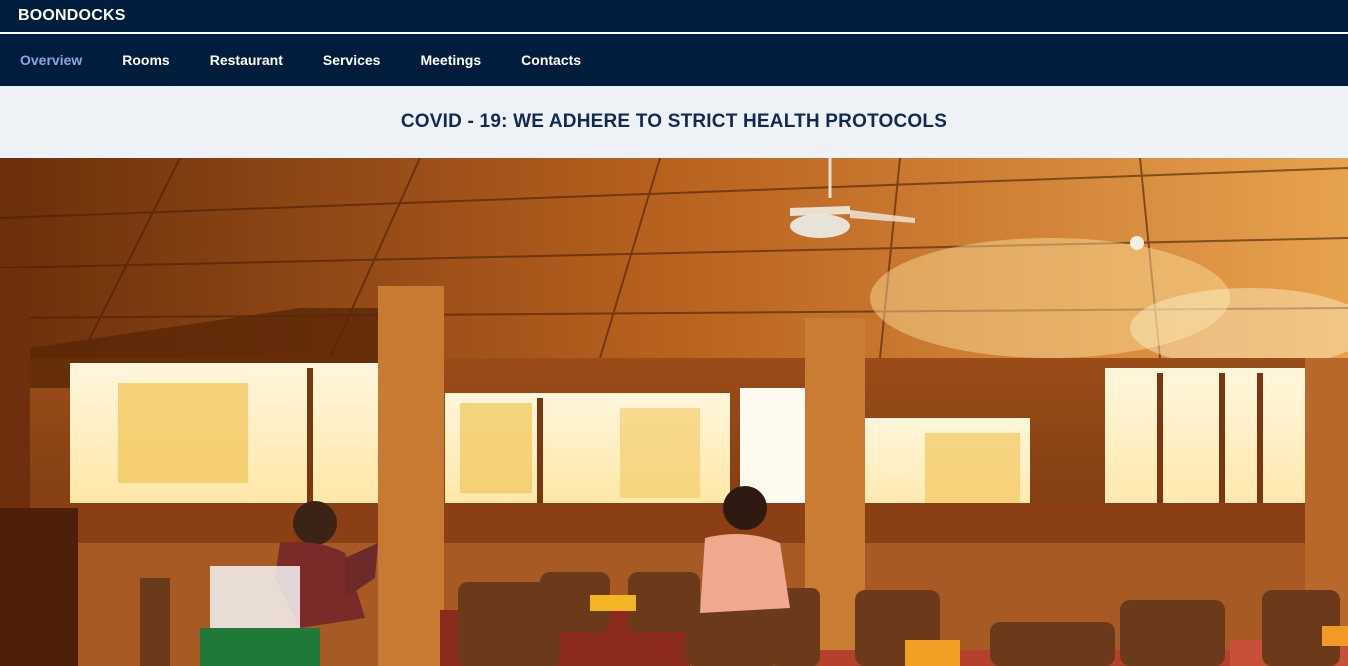  What do you see at coordinates (352, 60) in the screenshot?
I see `nav-item-services: Services` at bounding box center [352, 60].